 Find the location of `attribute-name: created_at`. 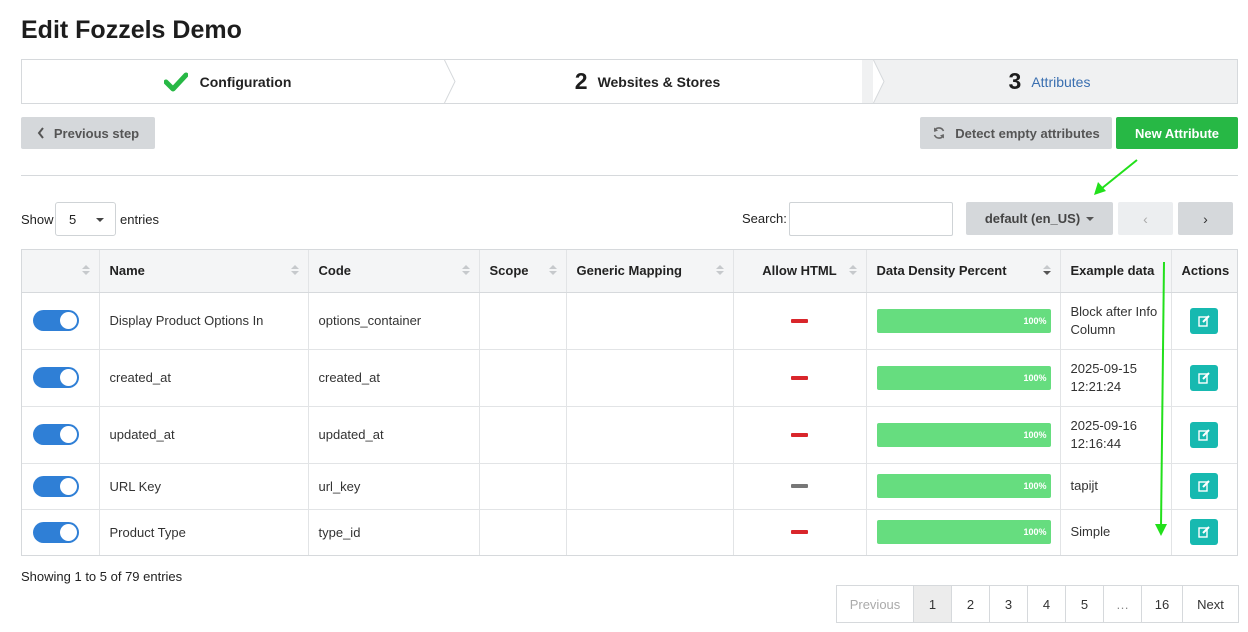

attribute-name: created_at is located at coordinates (204, 378).